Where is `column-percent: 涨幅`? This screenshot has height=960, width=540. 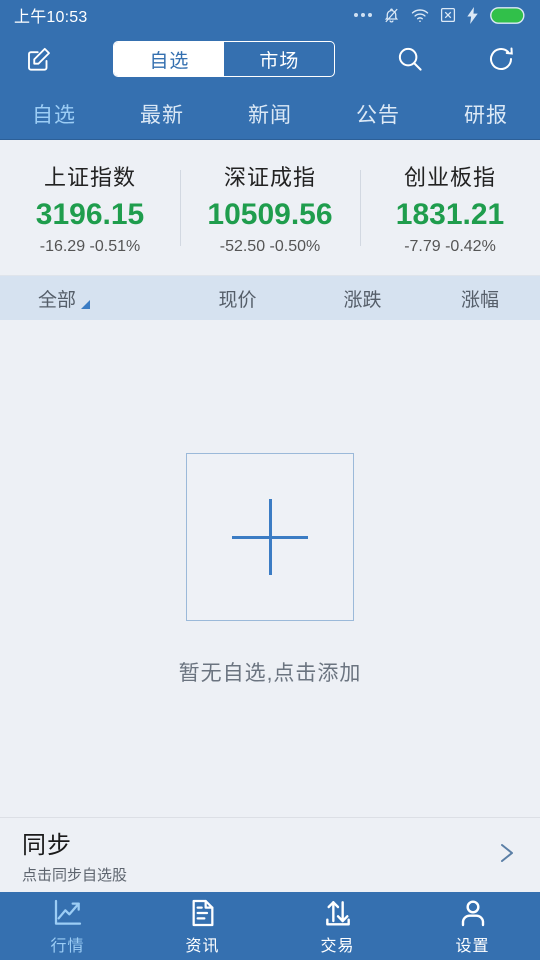
column-percent: 涨幅 is located at coordinates (480, 298).